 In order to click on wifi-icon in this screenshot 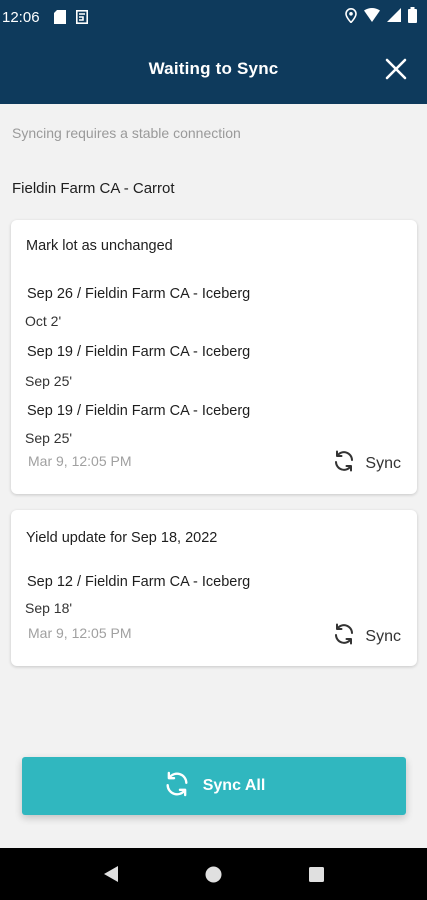, I will do `click(372, 17)`.